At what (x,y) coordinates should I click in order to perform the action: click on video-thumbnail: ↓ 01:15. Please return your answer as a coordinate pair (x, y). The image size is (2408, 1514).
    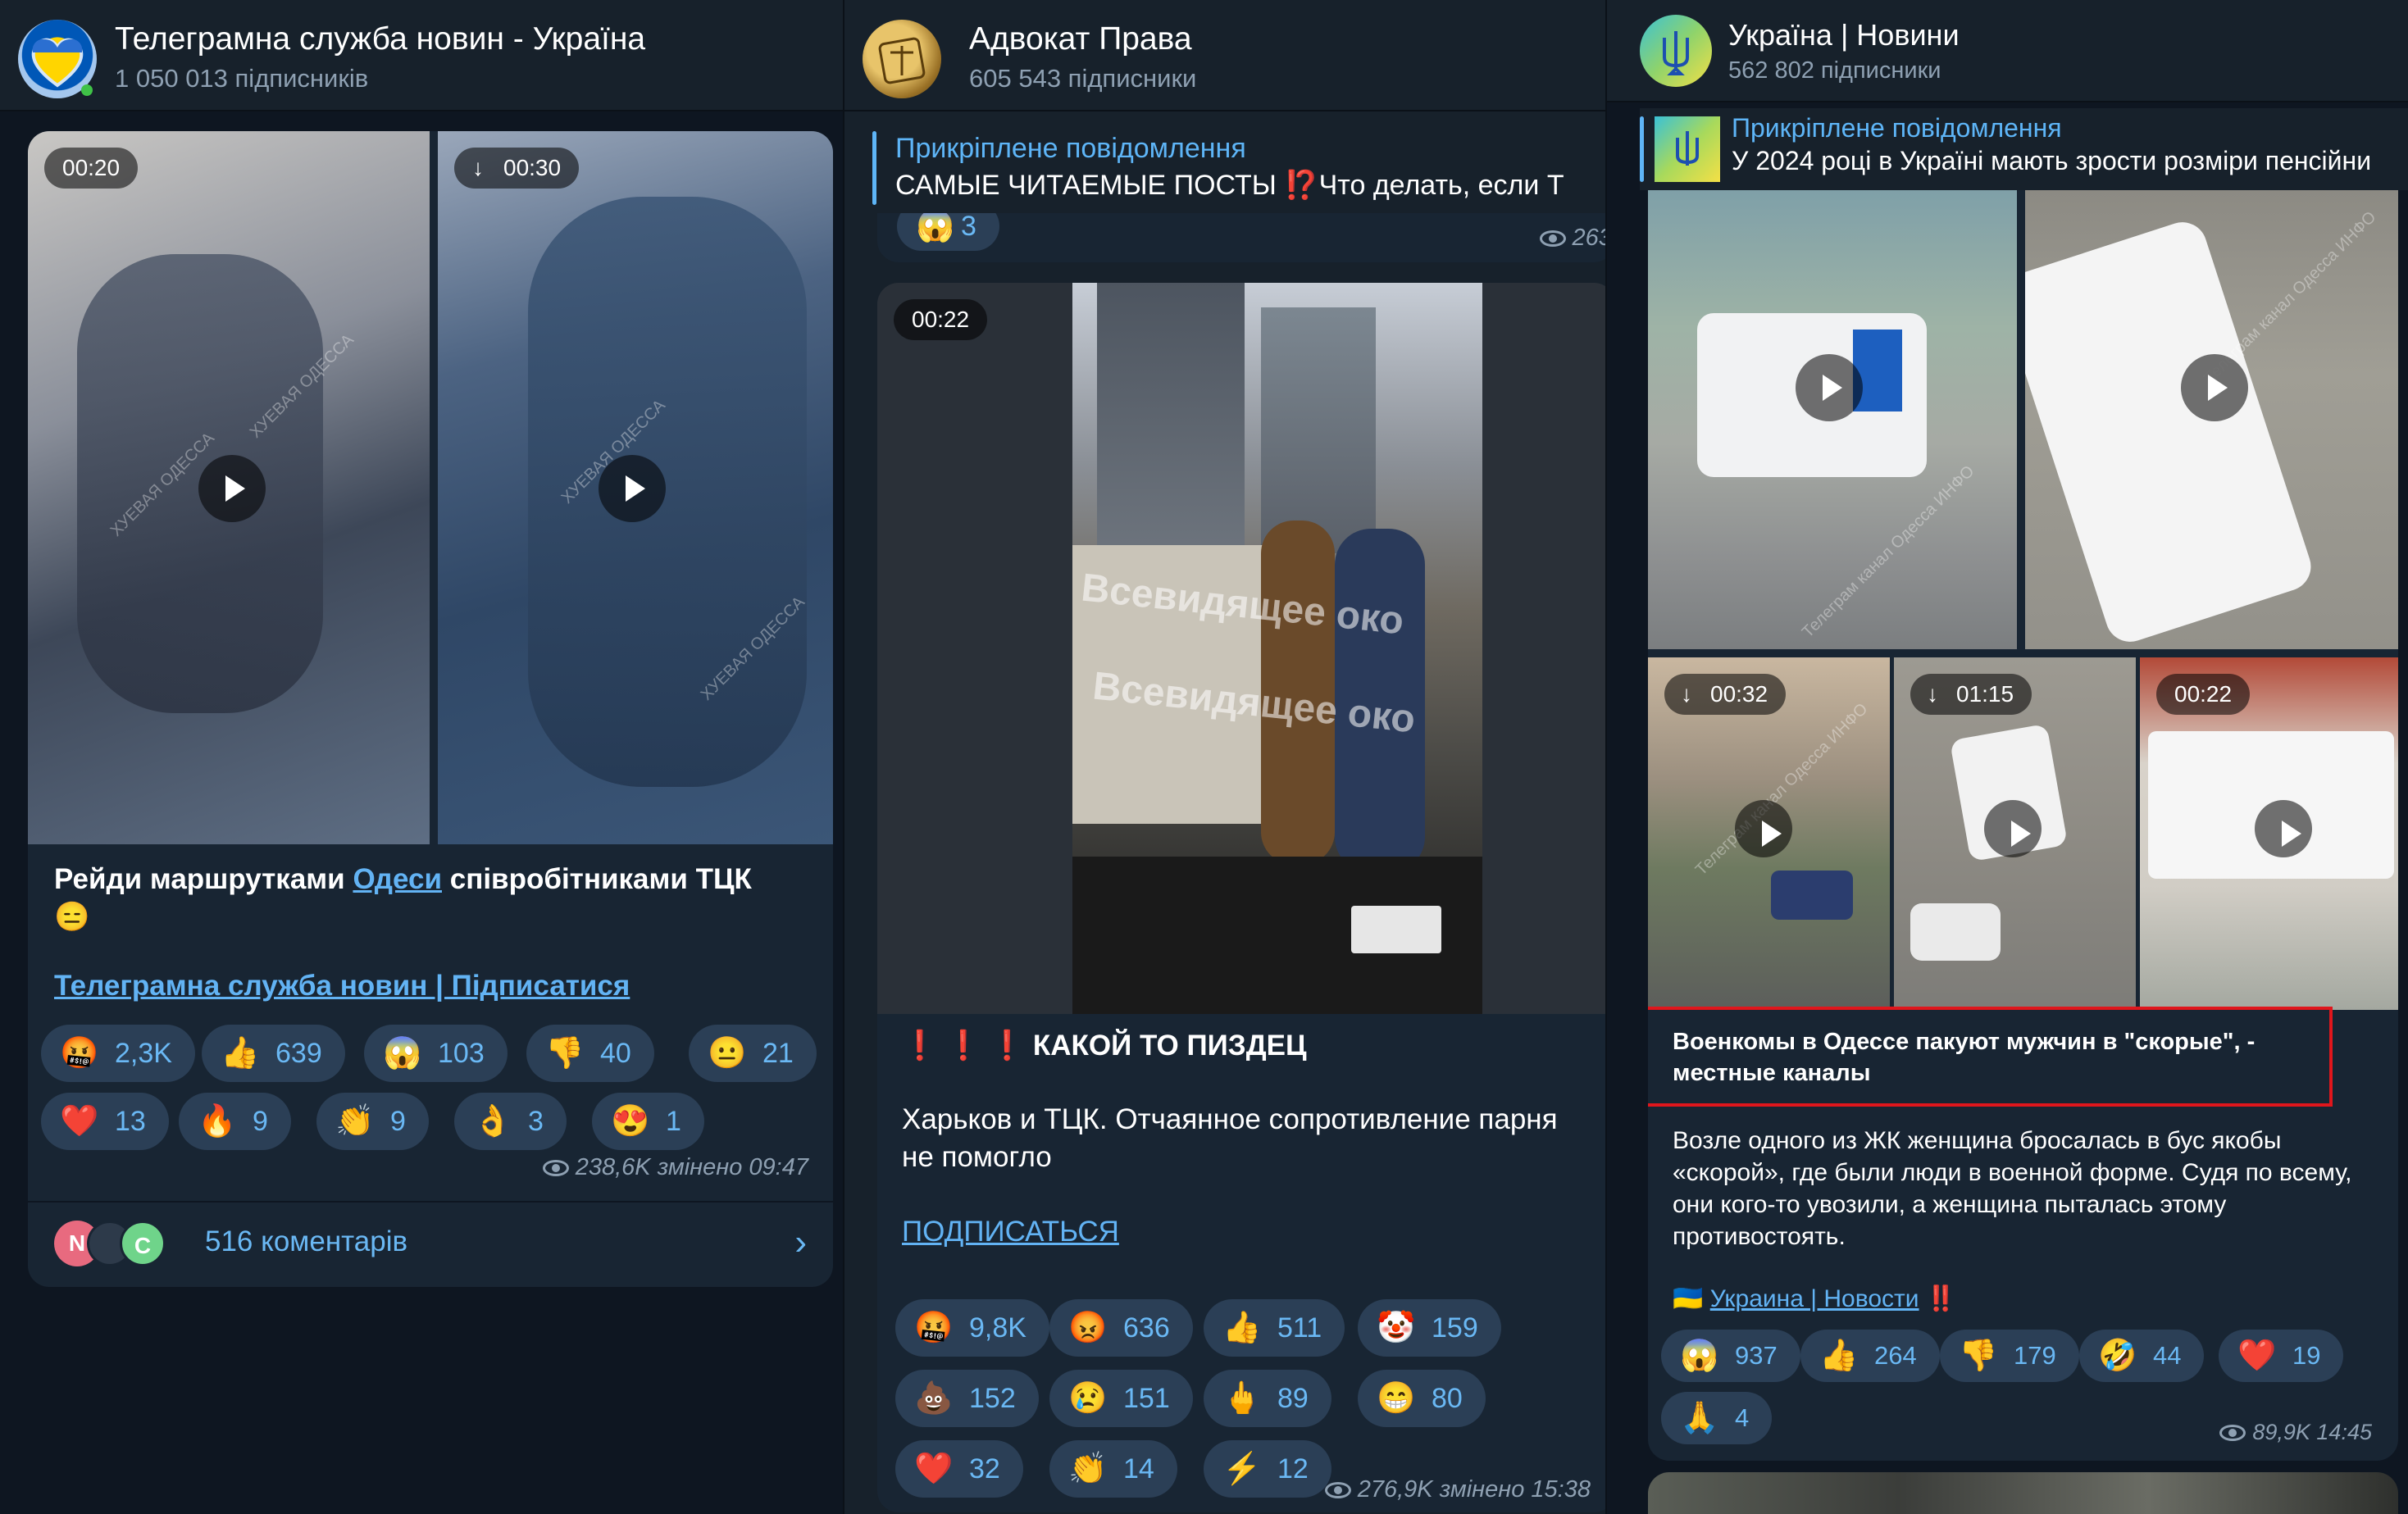
    Looking at the image, I should click on (2015, 833).